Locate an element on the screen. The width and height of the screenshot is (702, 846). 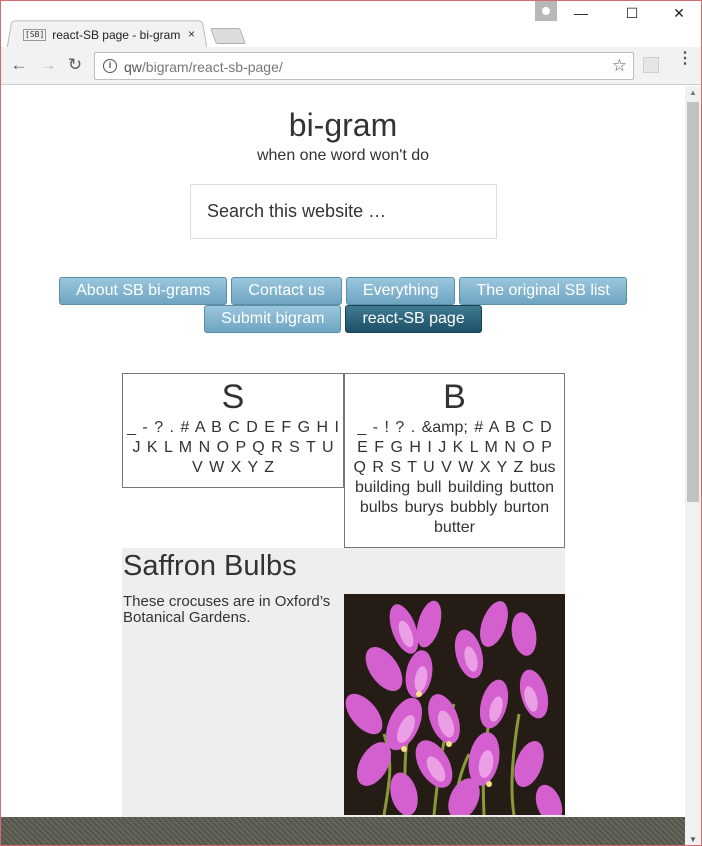
primary-menu-row-2: Submit bigram react-SB page is located at coordinates (343, 319).